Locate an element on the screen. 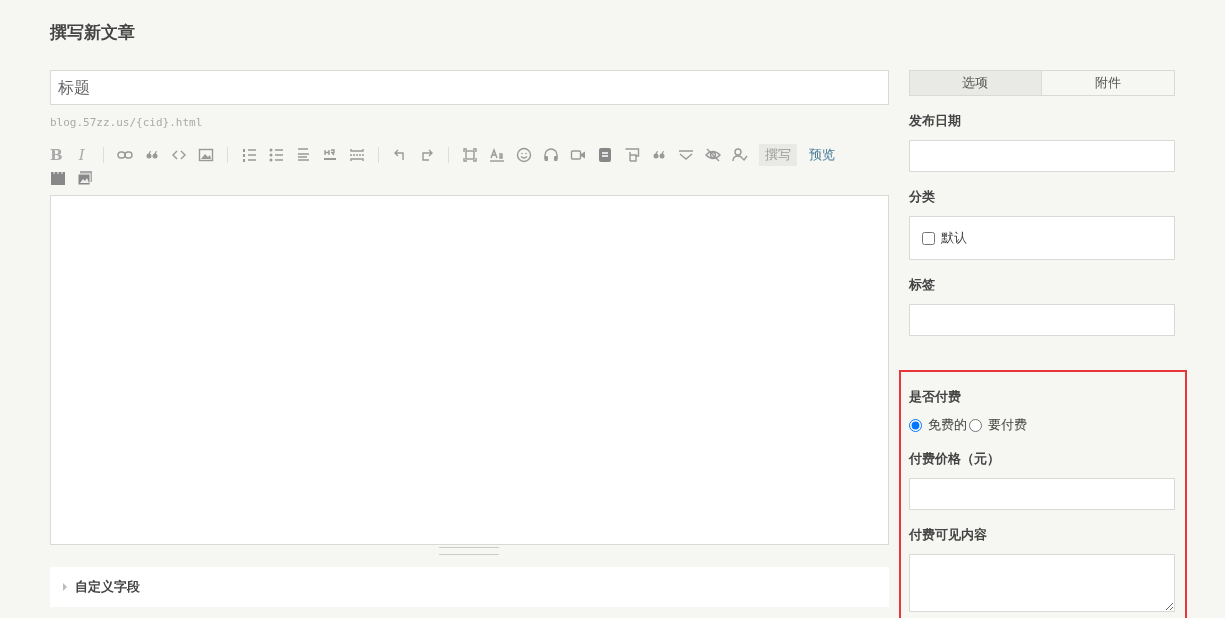 This screenshot has height=618, width=1225. field-label: 付费价格（元） is located at coordinates (954, 459).